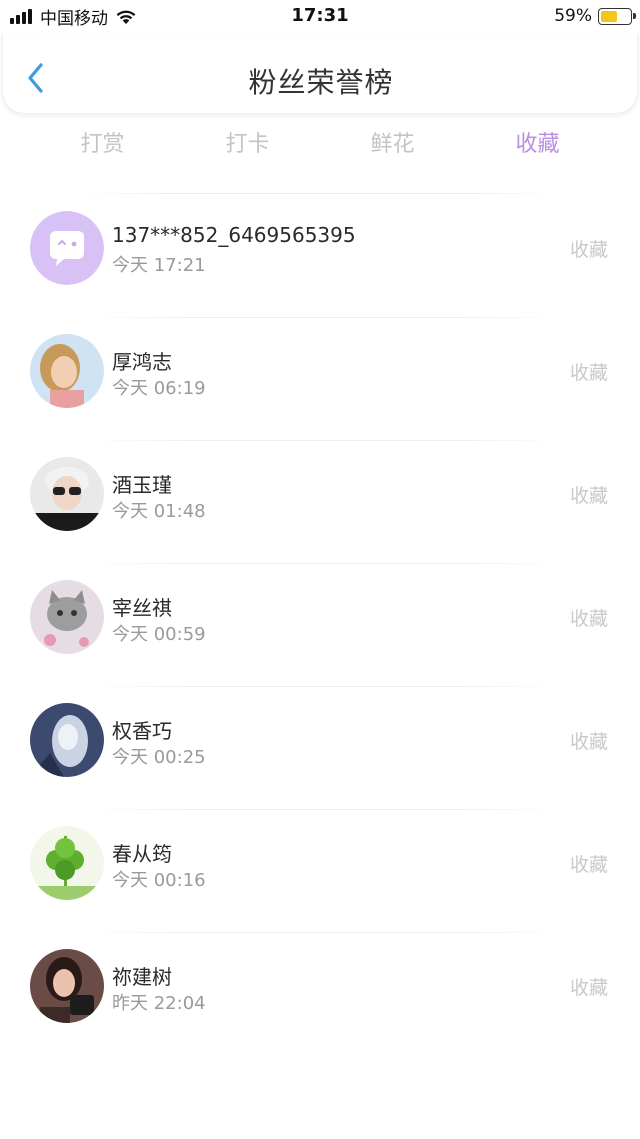  Describe the element at coordinates (320, 994) in the screenshot. I see `list-item: 祢建树 昨天 22:04 收藏` at that location.